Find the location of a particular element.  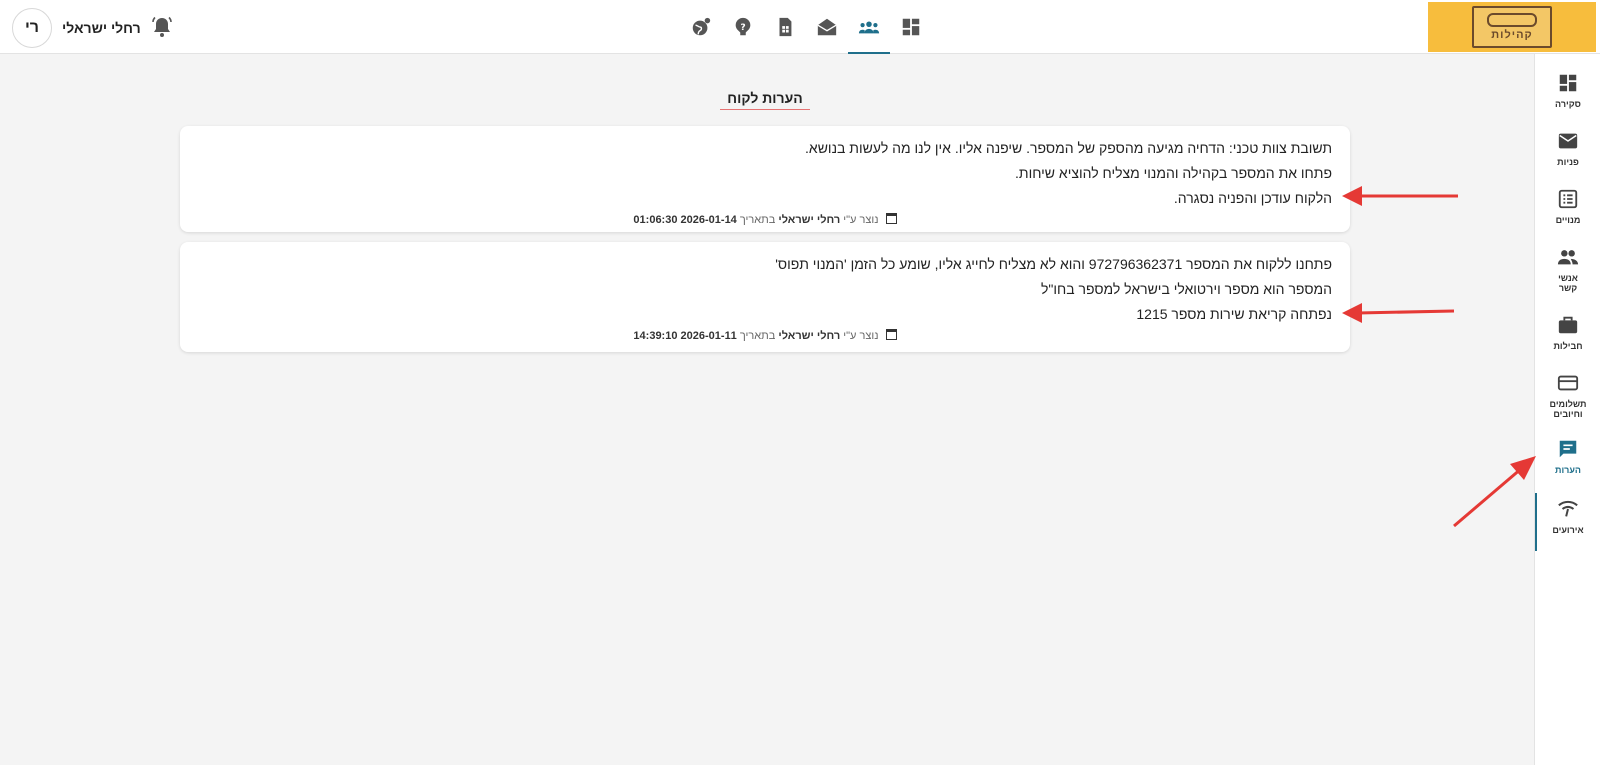

help-icon: ? is located at coordinates (743, 26).